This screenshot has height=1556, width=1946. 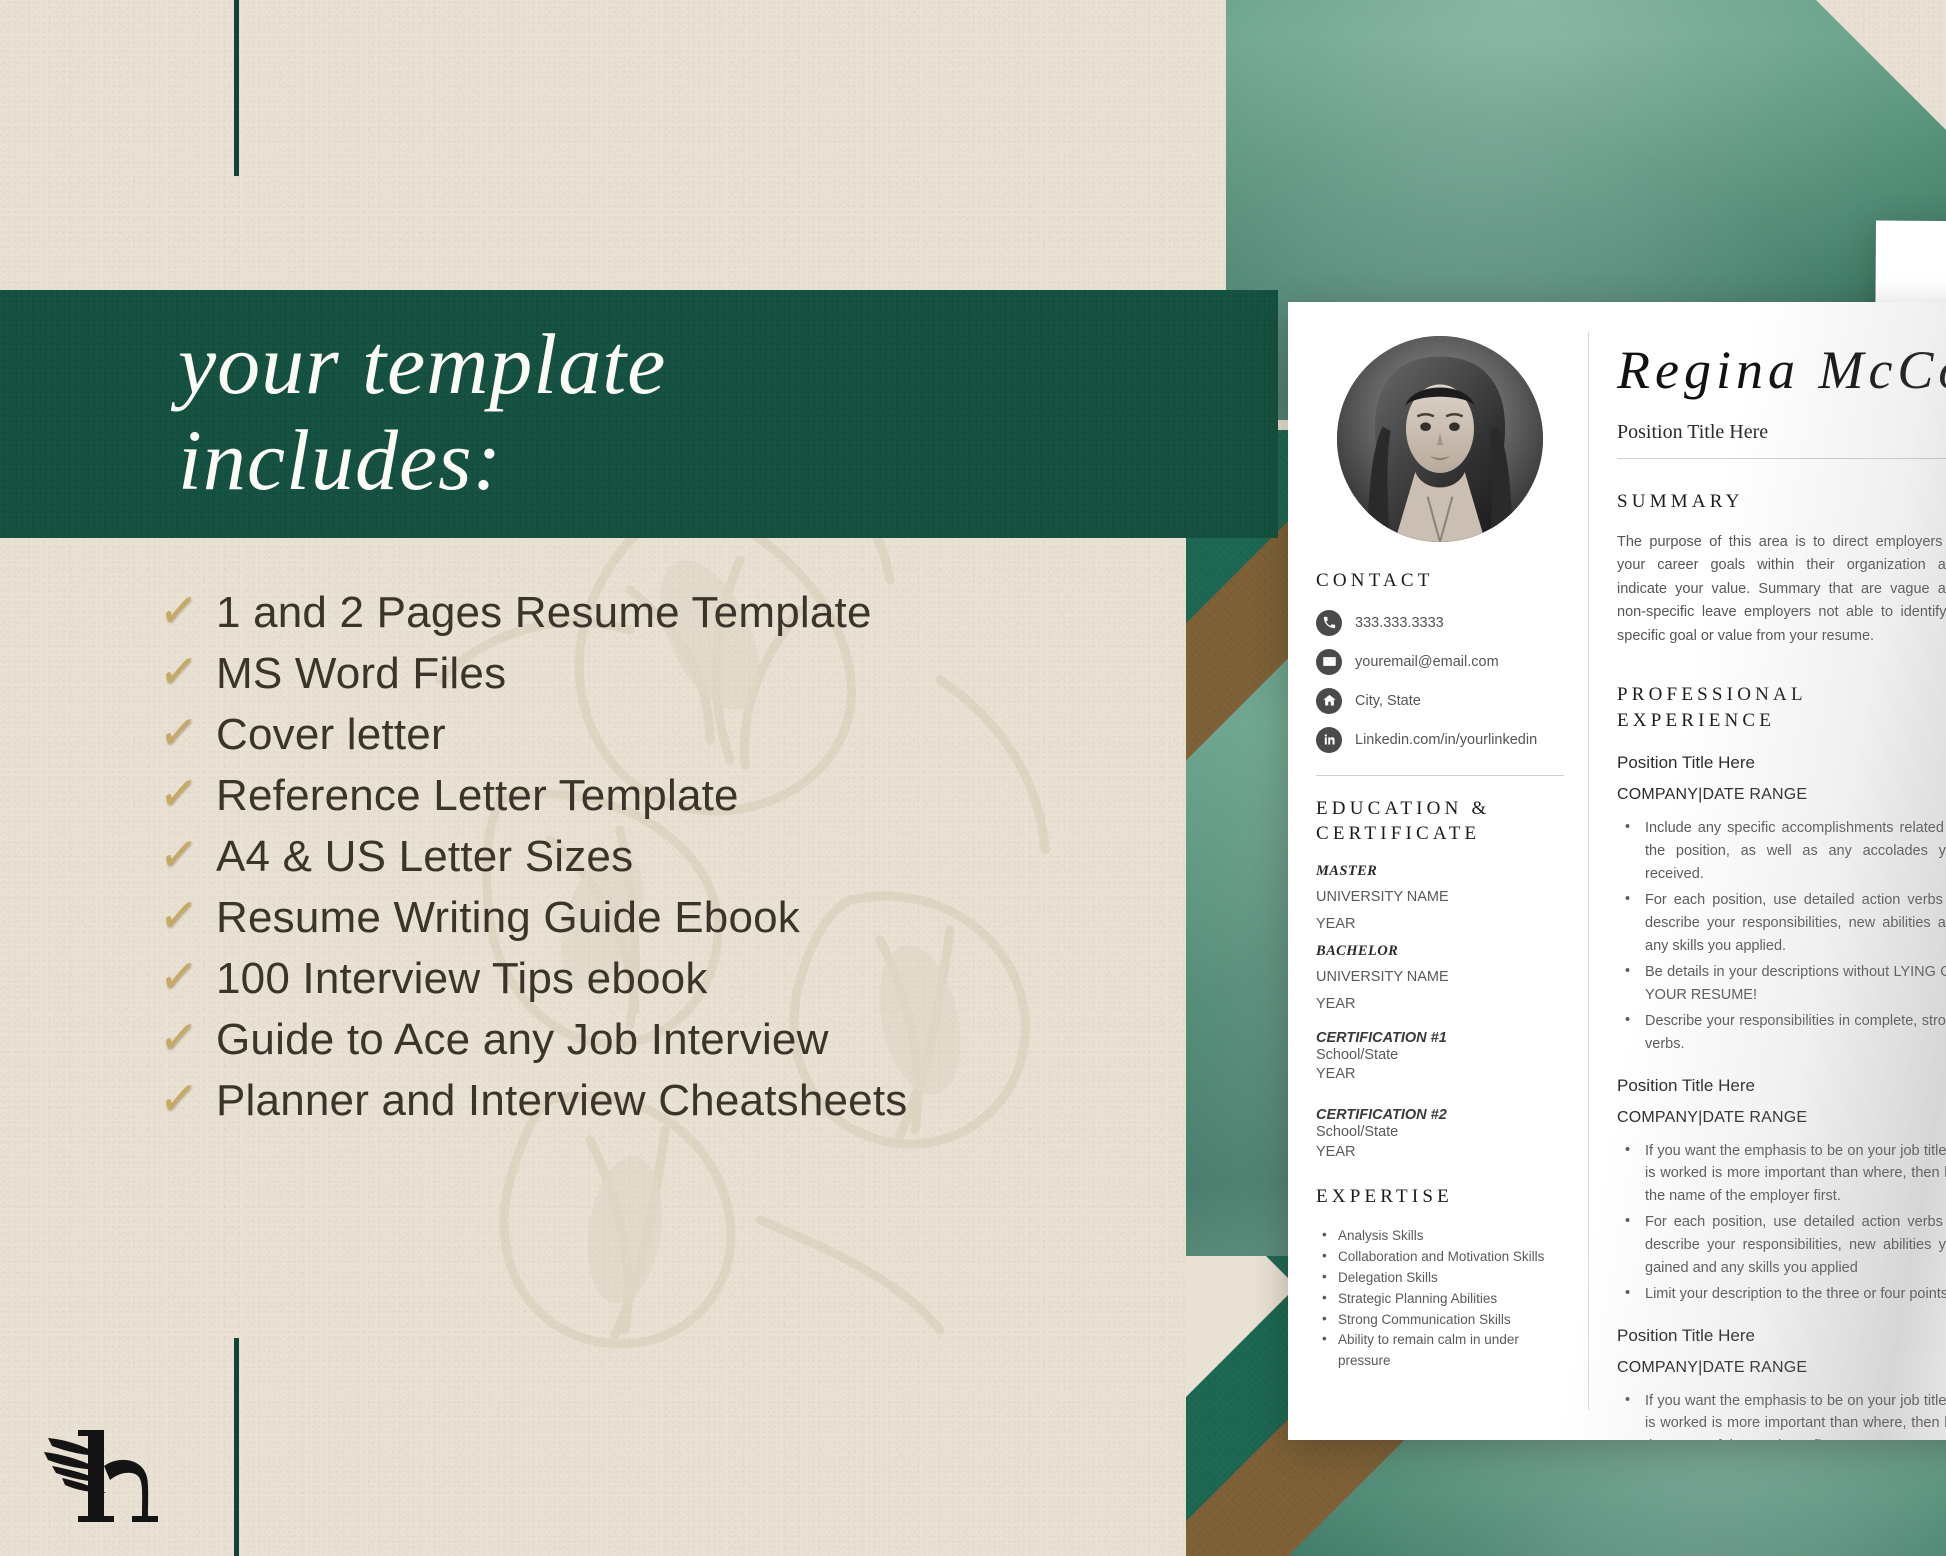 What do you see at coordinates (1440, 1257) in the screenshot?
I see `expertise-item: Collaboration and Motivation Skills` at bounding box center [1440, 1257].